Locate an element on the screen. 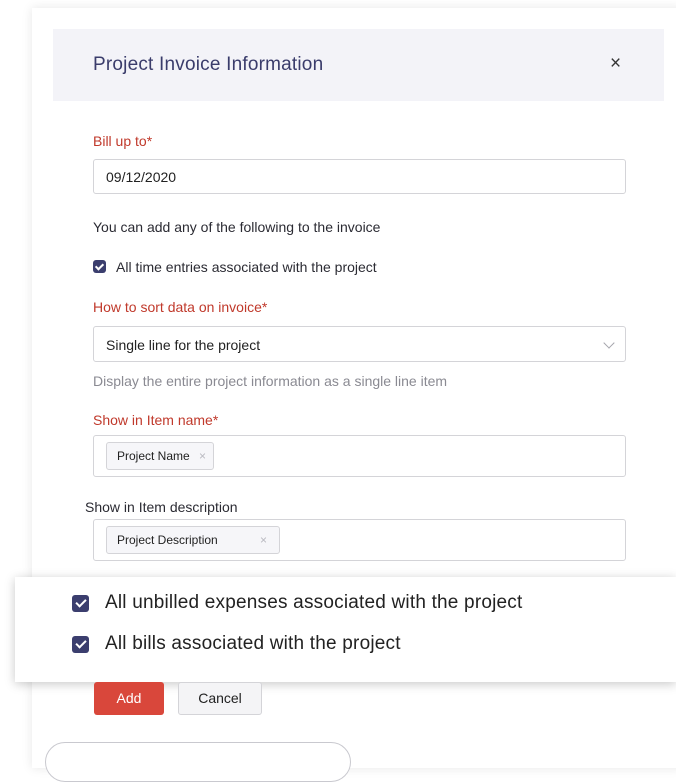  unbilled-expenses-checkbox is located at coordinates (80, 603).